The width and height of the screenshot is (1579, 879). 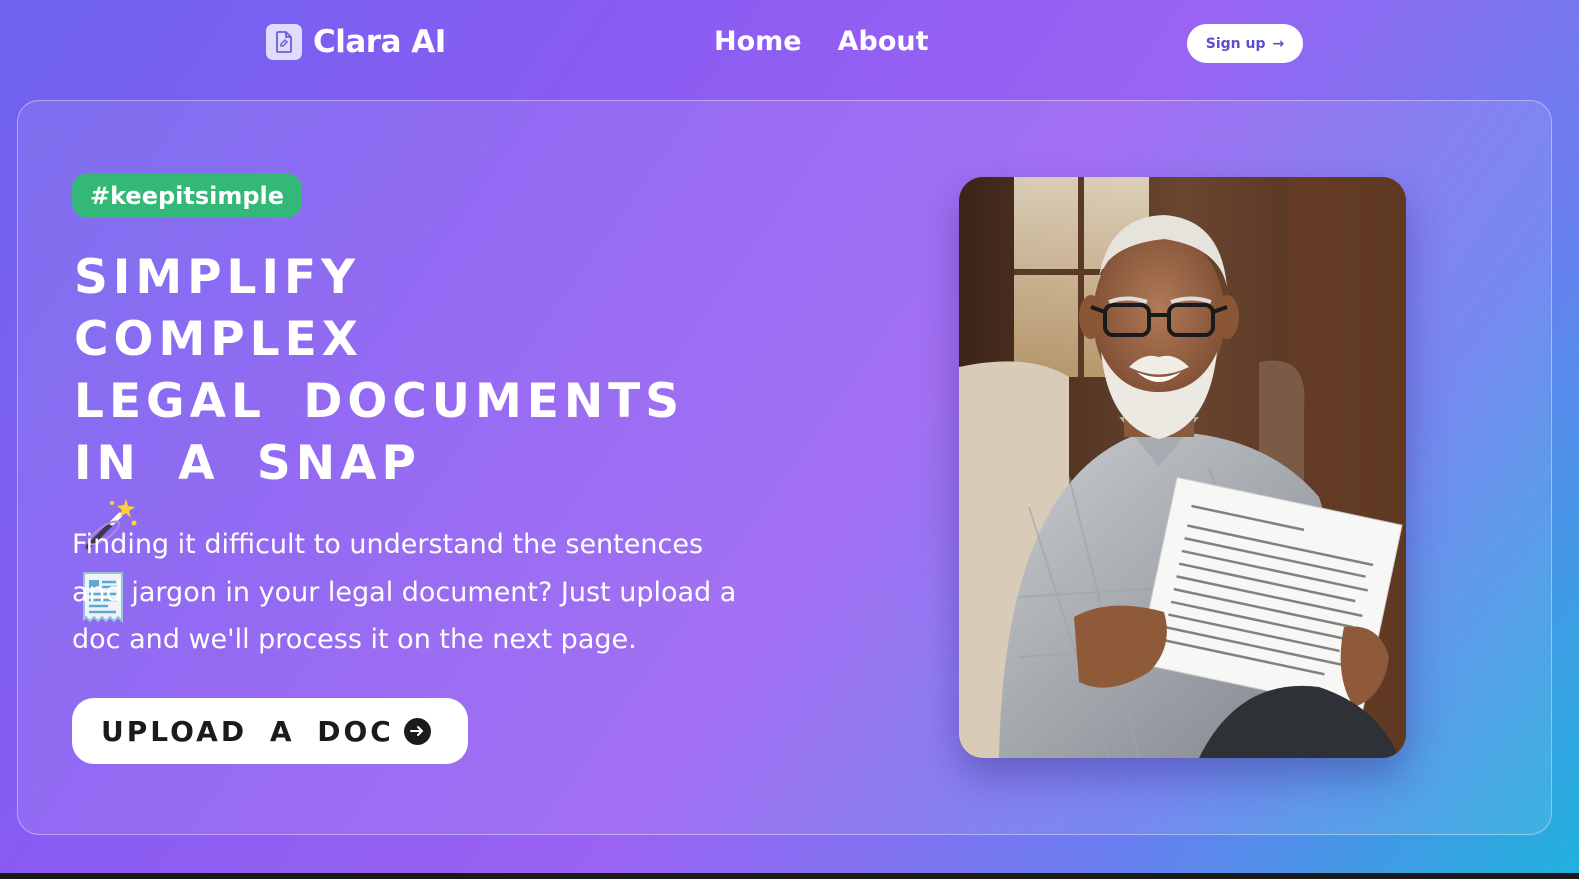 I want to click on document-icon, so click(x=284, y=42).